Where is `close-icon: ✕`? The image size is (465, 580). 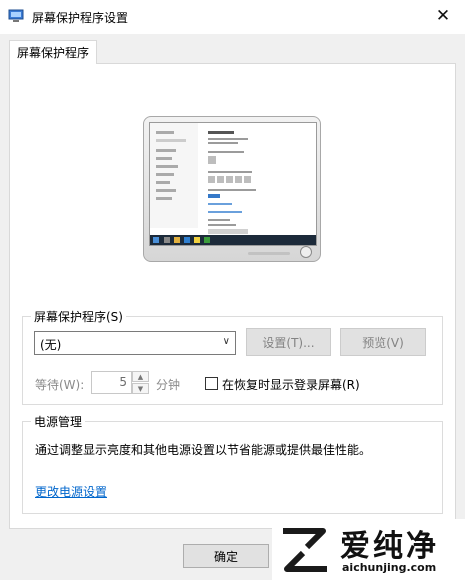
close-icon: ✕ is located at coordinates (443, 16).